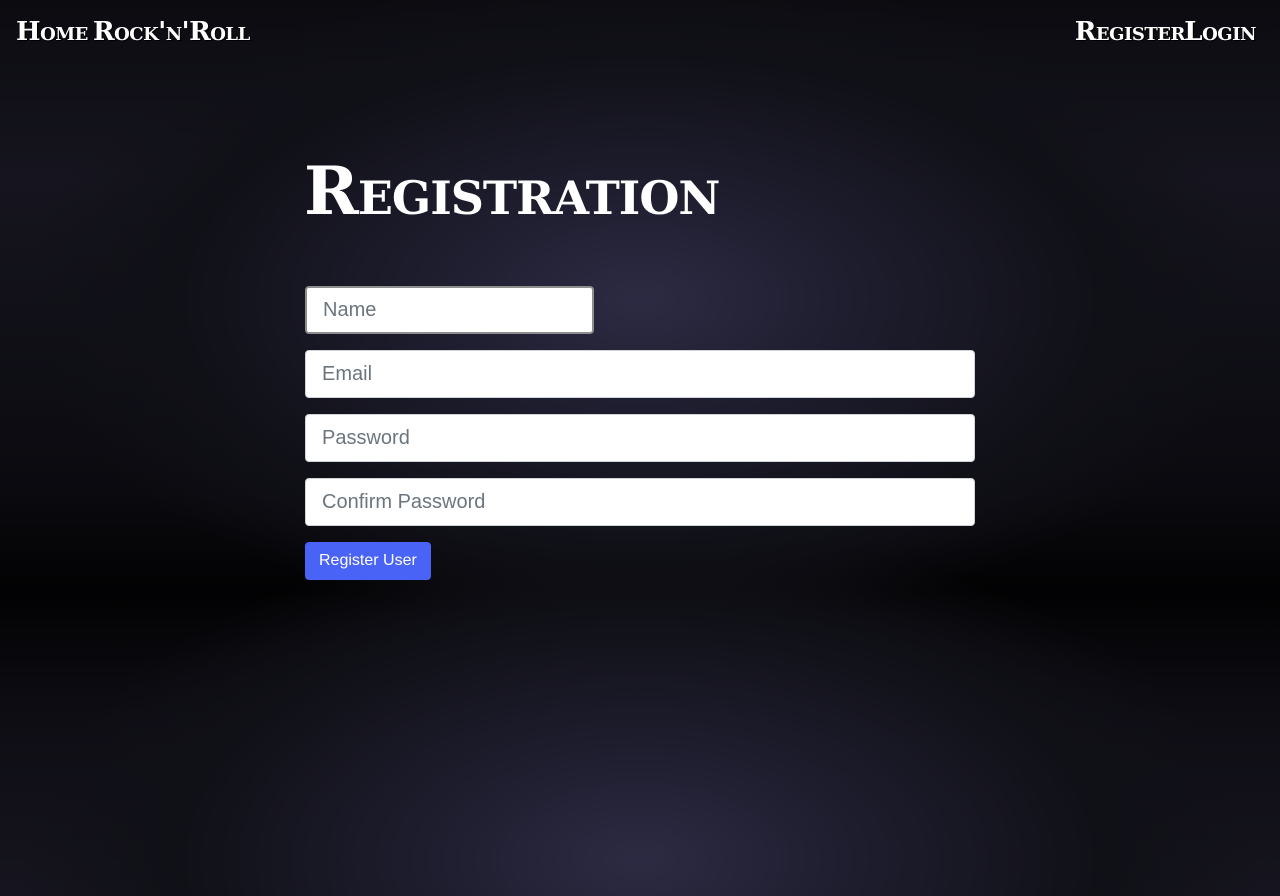 This screenshot has height=896, width=1280. Describe the element at coordinates (640, 37) in the screenshot. I see `top-navbar: Home Rock'n'Roll Register Login` at that location.